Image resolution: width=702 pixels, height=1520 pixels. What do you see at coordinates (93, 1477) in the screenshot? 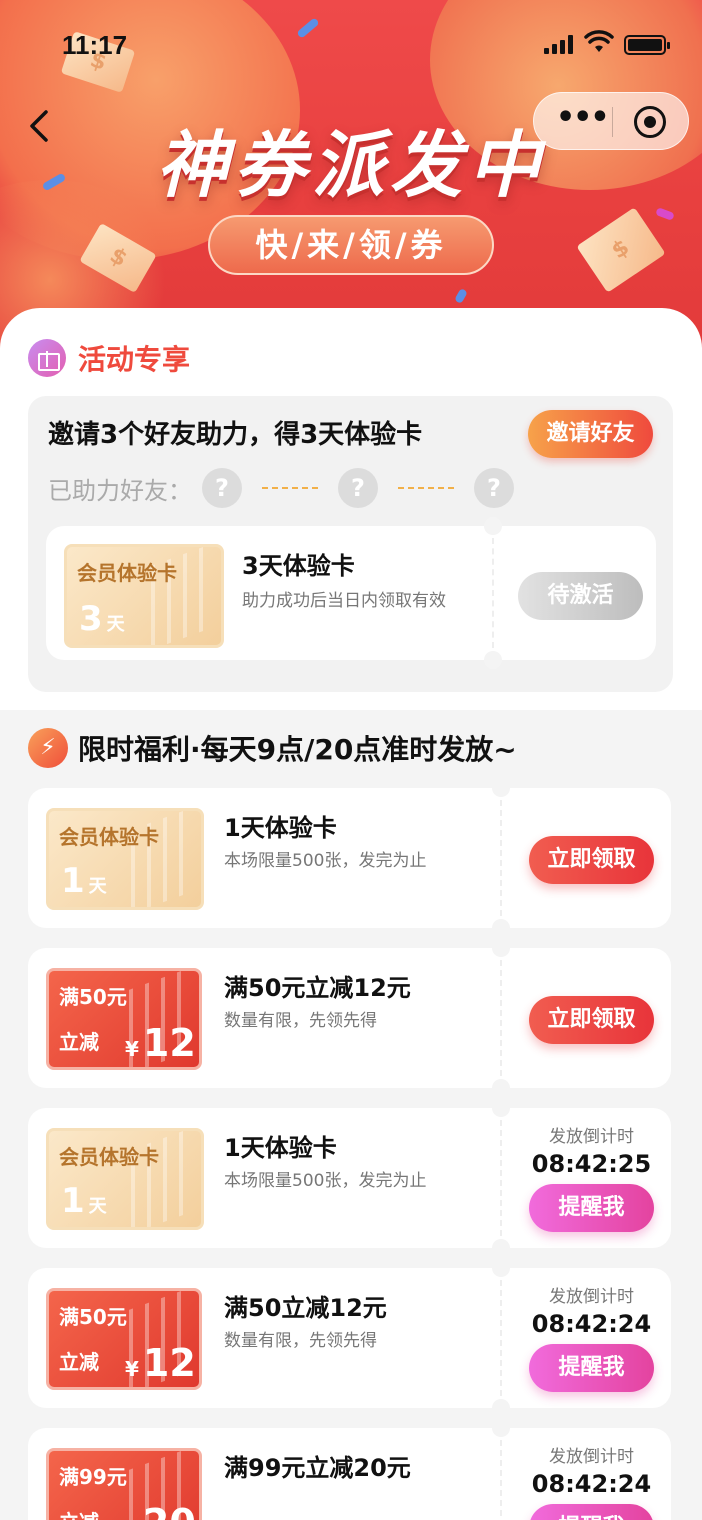
I see `thumb-threshold: 满99元` at bounding box center [93, 1477].